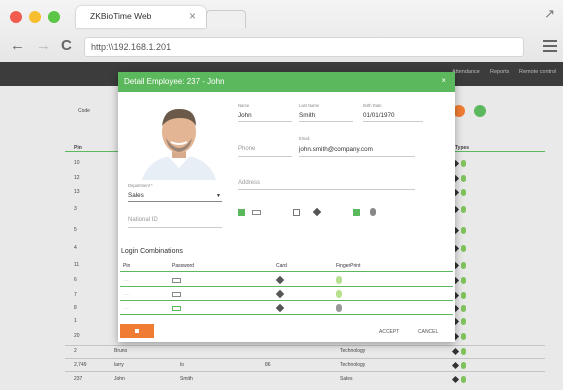 The image size is (563, 390). What do you see at coordinates (357, 156) in the screenshot?
I see `email-underline` at bounding box center [357, 156].